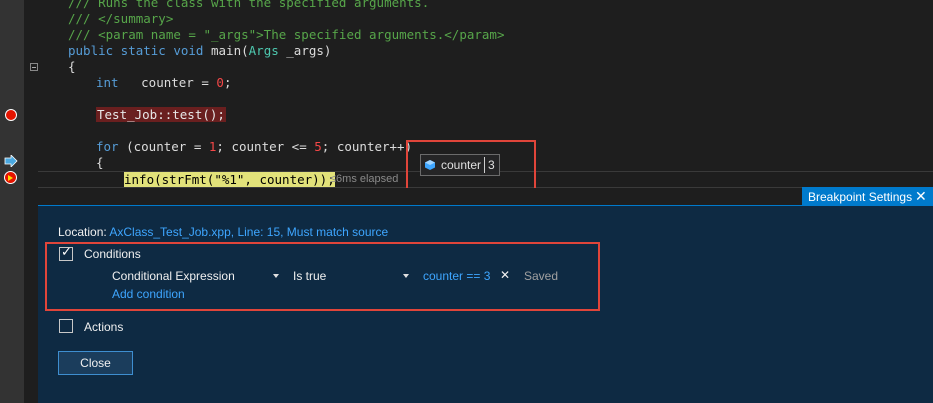  Describe the element at coordinates (921, 196) in the screenshot. I see `close-panel-icon: ✕` at that location.